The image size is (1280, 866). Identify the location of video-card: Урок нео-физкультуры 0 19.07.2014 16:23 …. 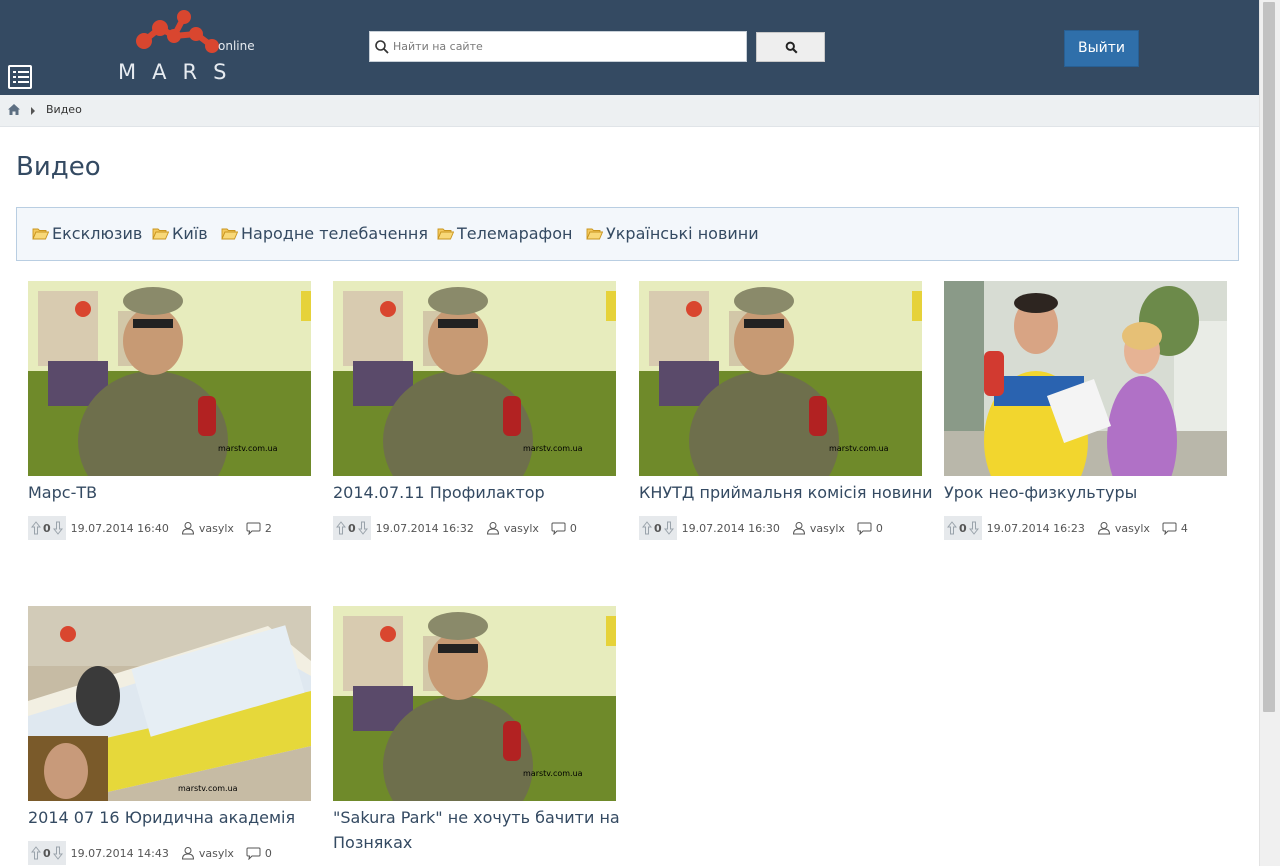
(1085, 410).